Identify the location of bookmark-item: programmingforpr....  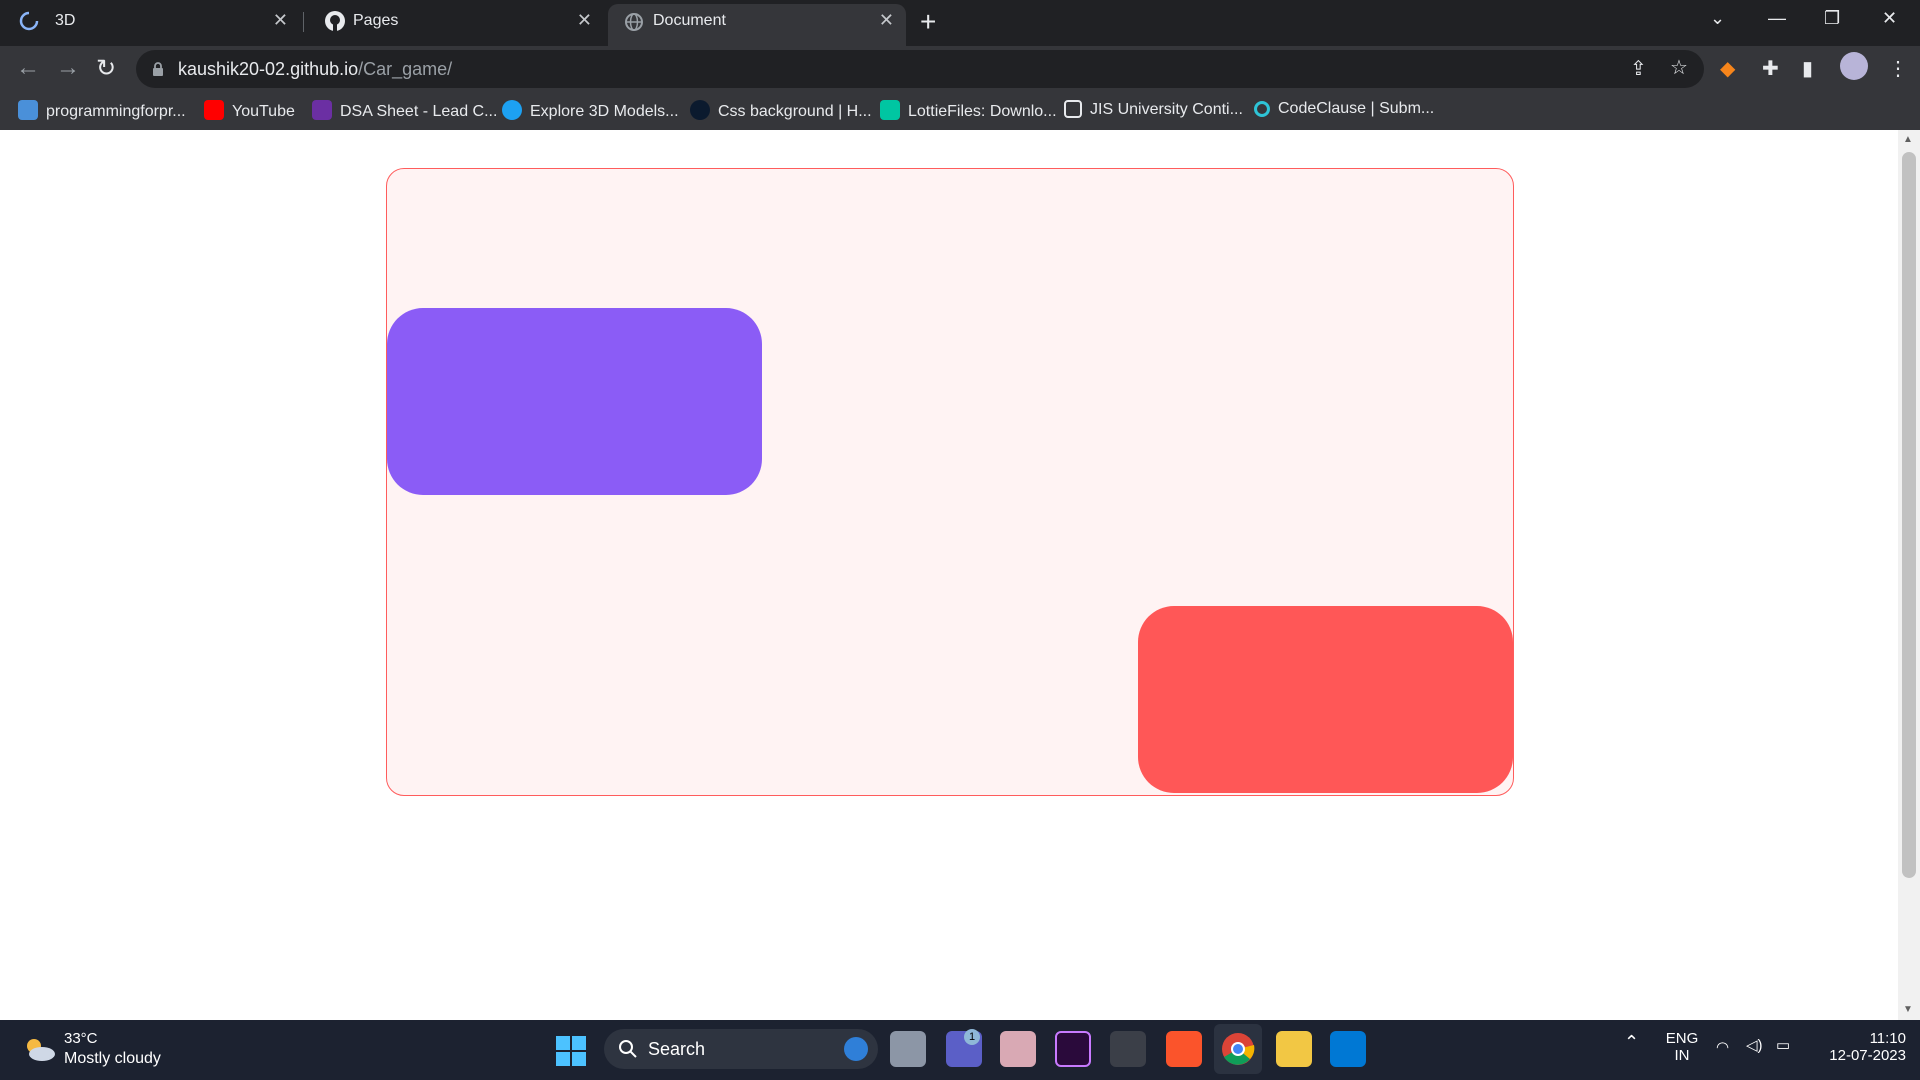
(102, 110).